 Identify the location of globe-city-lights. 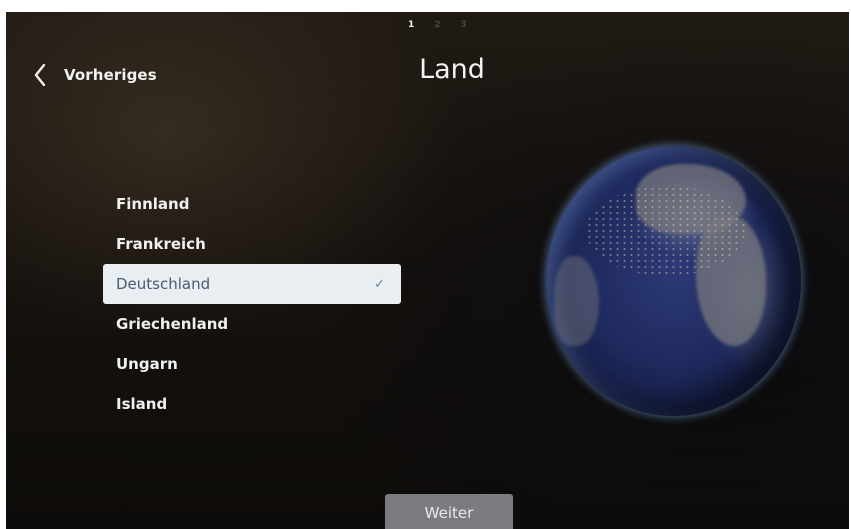
(666, 231).